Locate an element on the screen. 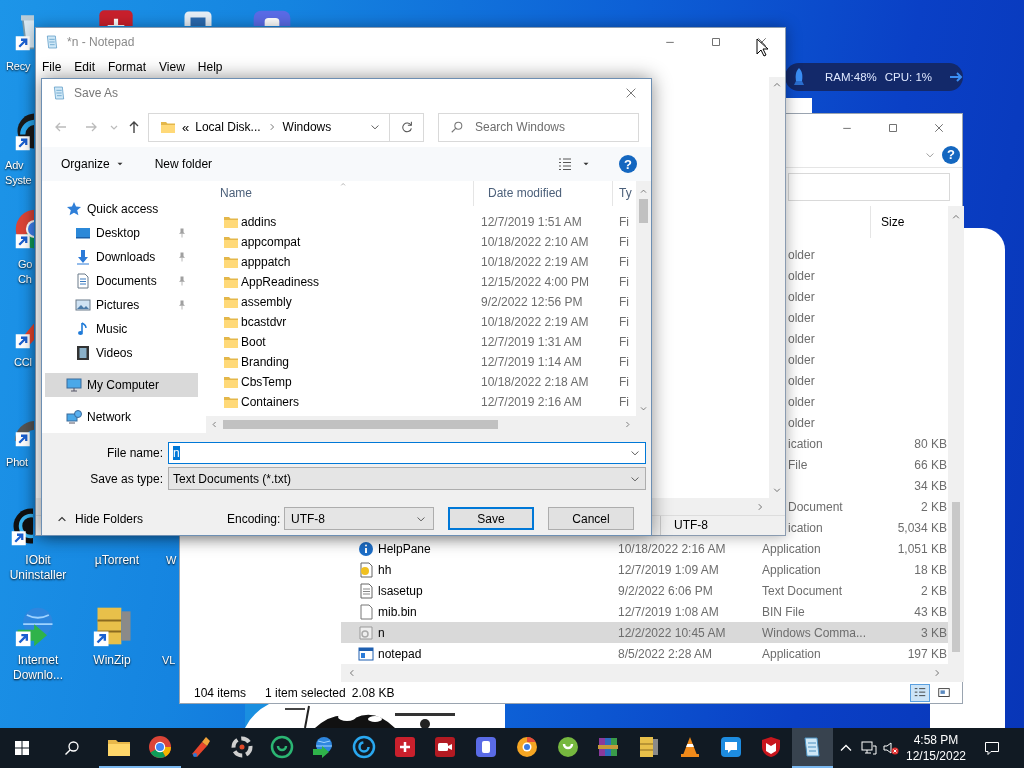 The width and height of the screenshot is (1024, 768). file-row: ication 80 KB is located at coordinates (868, 443).